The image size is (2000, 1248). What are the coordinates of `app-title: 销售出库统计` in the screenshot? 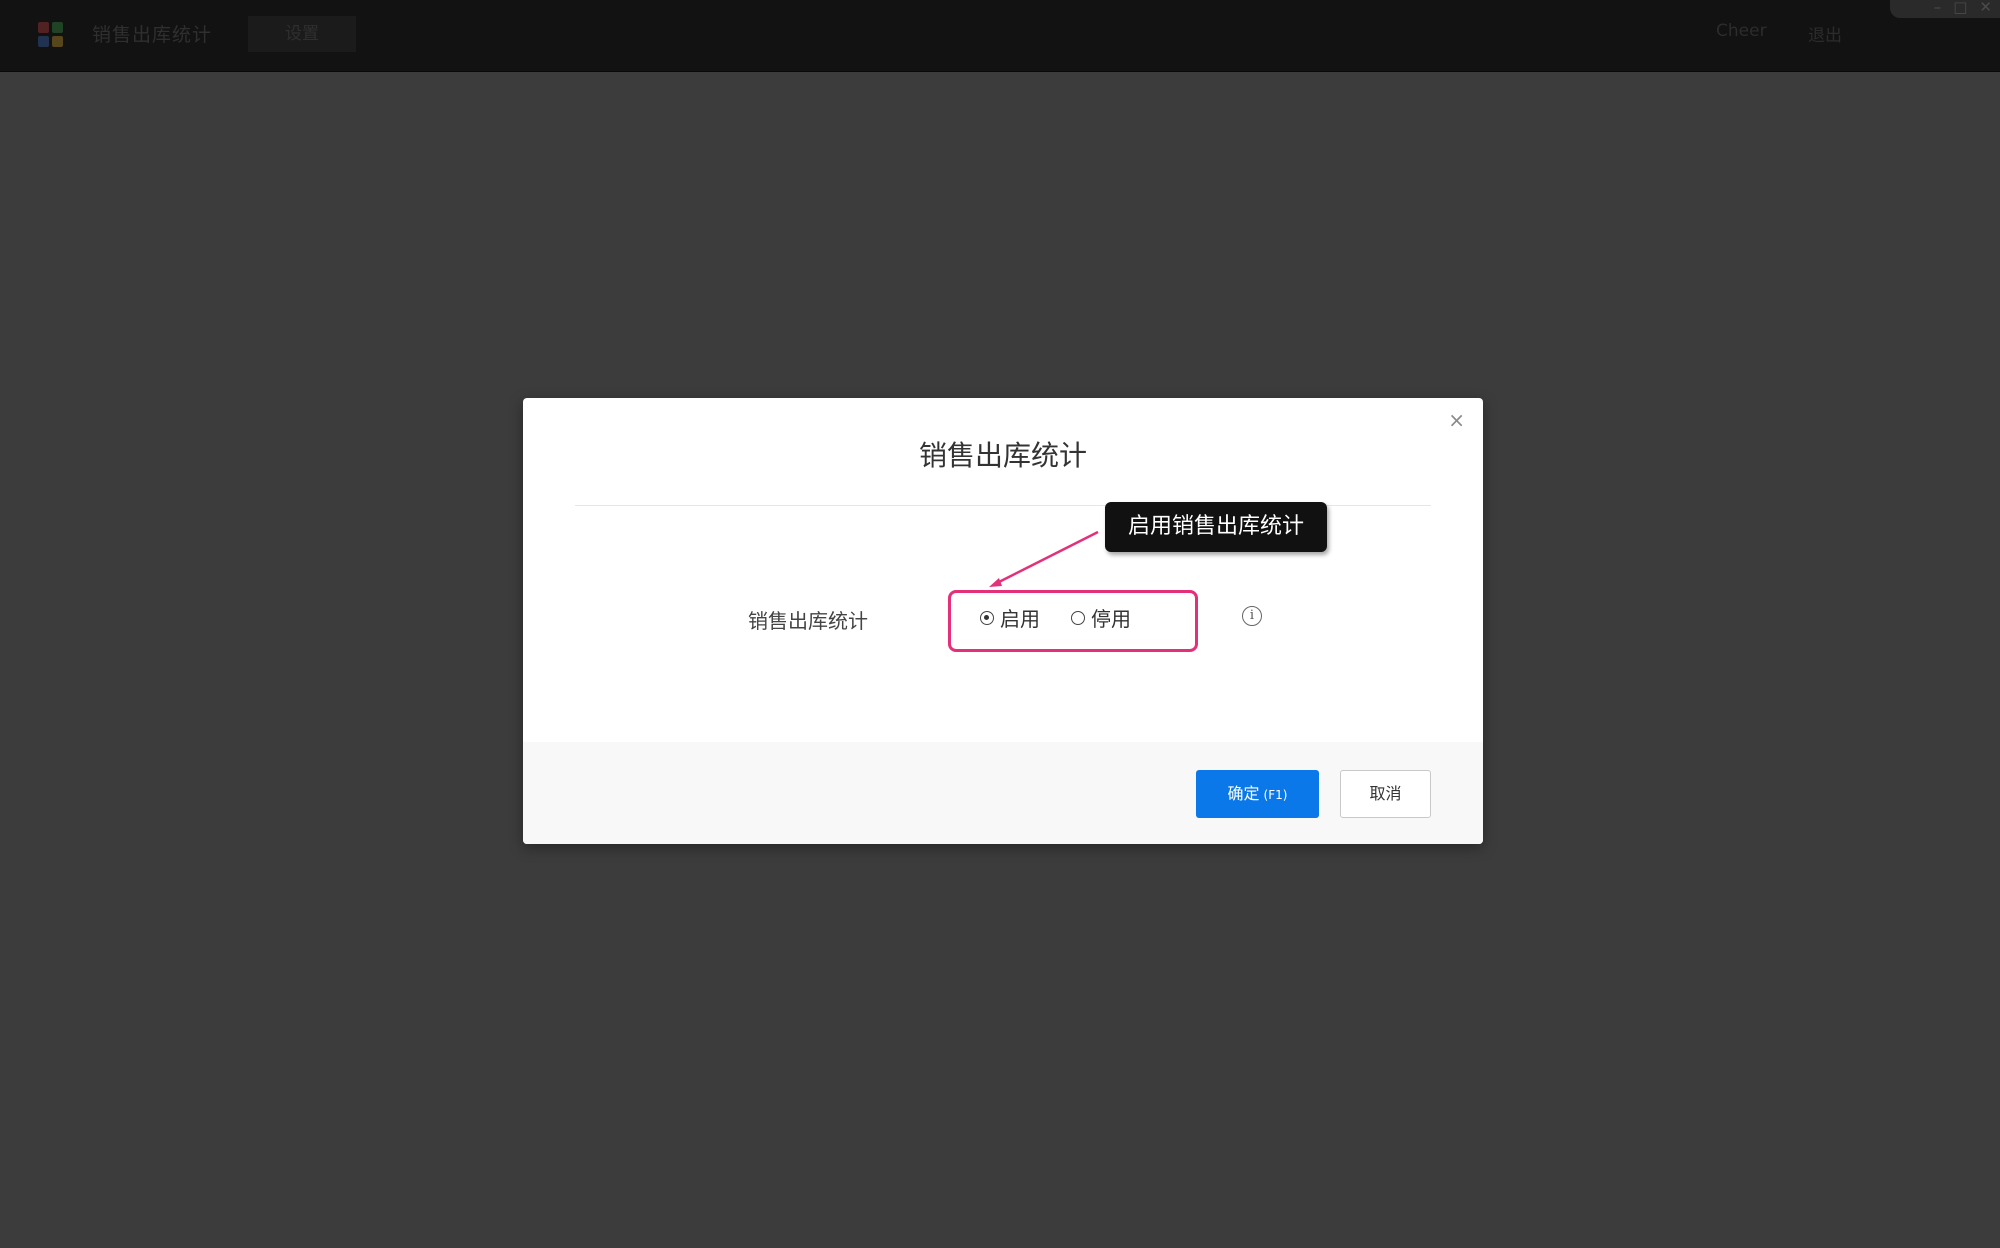 It's located at (152, 35).